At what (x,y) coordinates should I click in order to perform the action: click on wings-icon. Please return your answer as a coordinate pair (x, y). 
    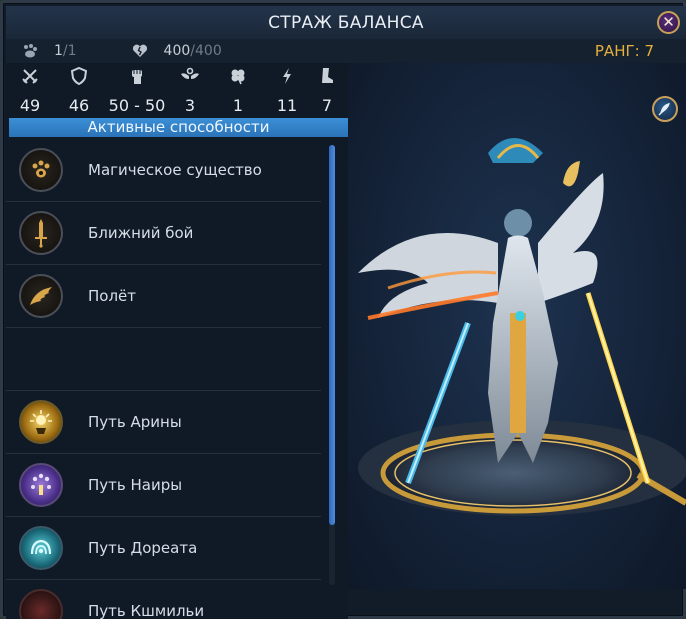
    Looking at the image, I should click on (190, 73).